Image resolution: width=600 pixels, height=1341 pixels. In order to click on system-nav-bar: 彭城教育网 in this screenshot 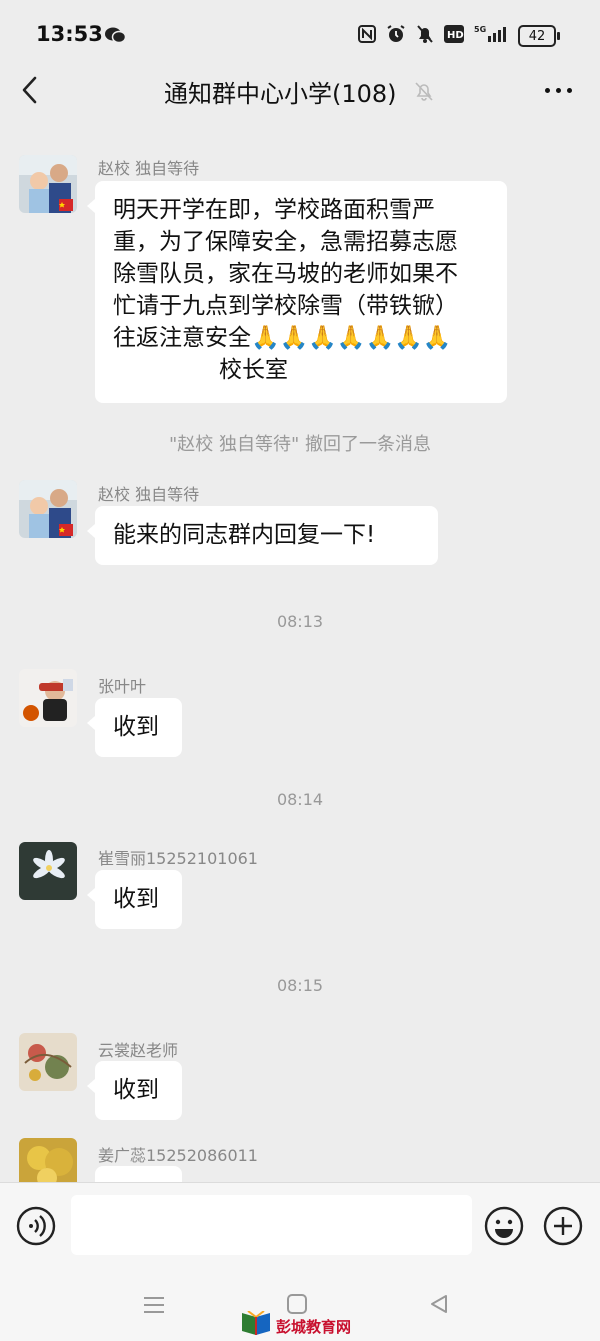, I will do `click(300, 1305)`.